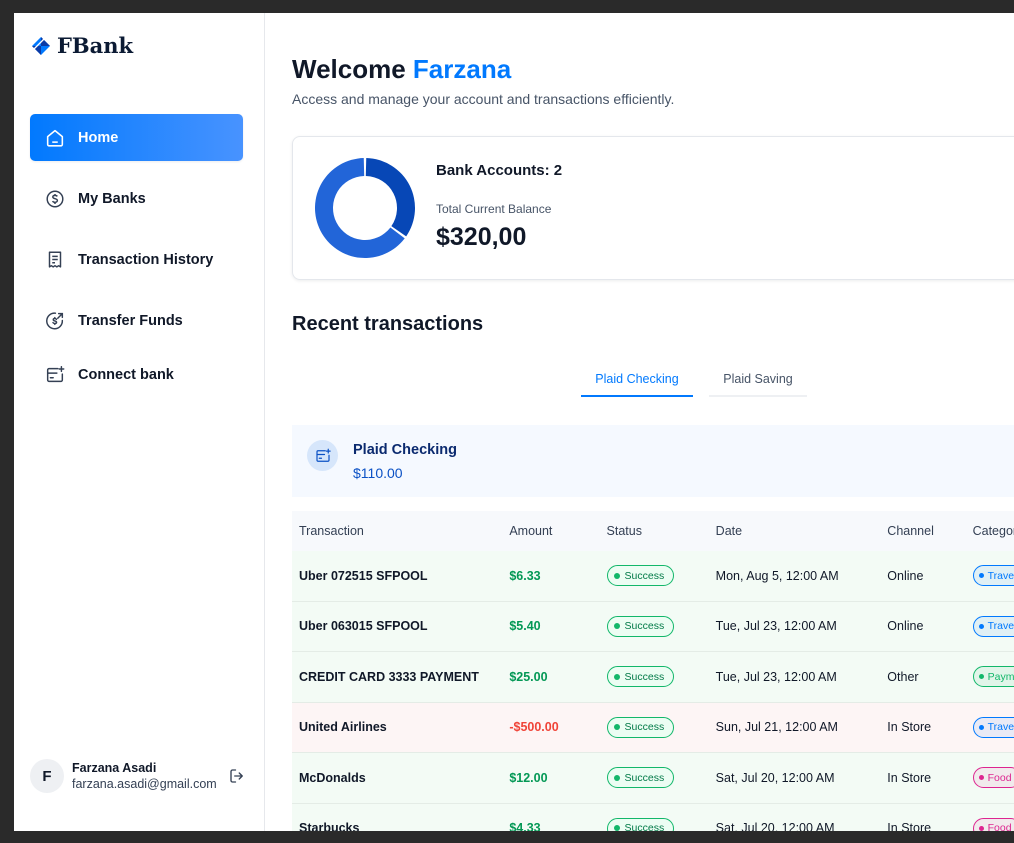 The width and height of the screenshot is (1014, 843). What do you see at coordinates (528, 676) in the screenshot?
I see `transaction-amount: $25.00` at bounding box center [528, 676].